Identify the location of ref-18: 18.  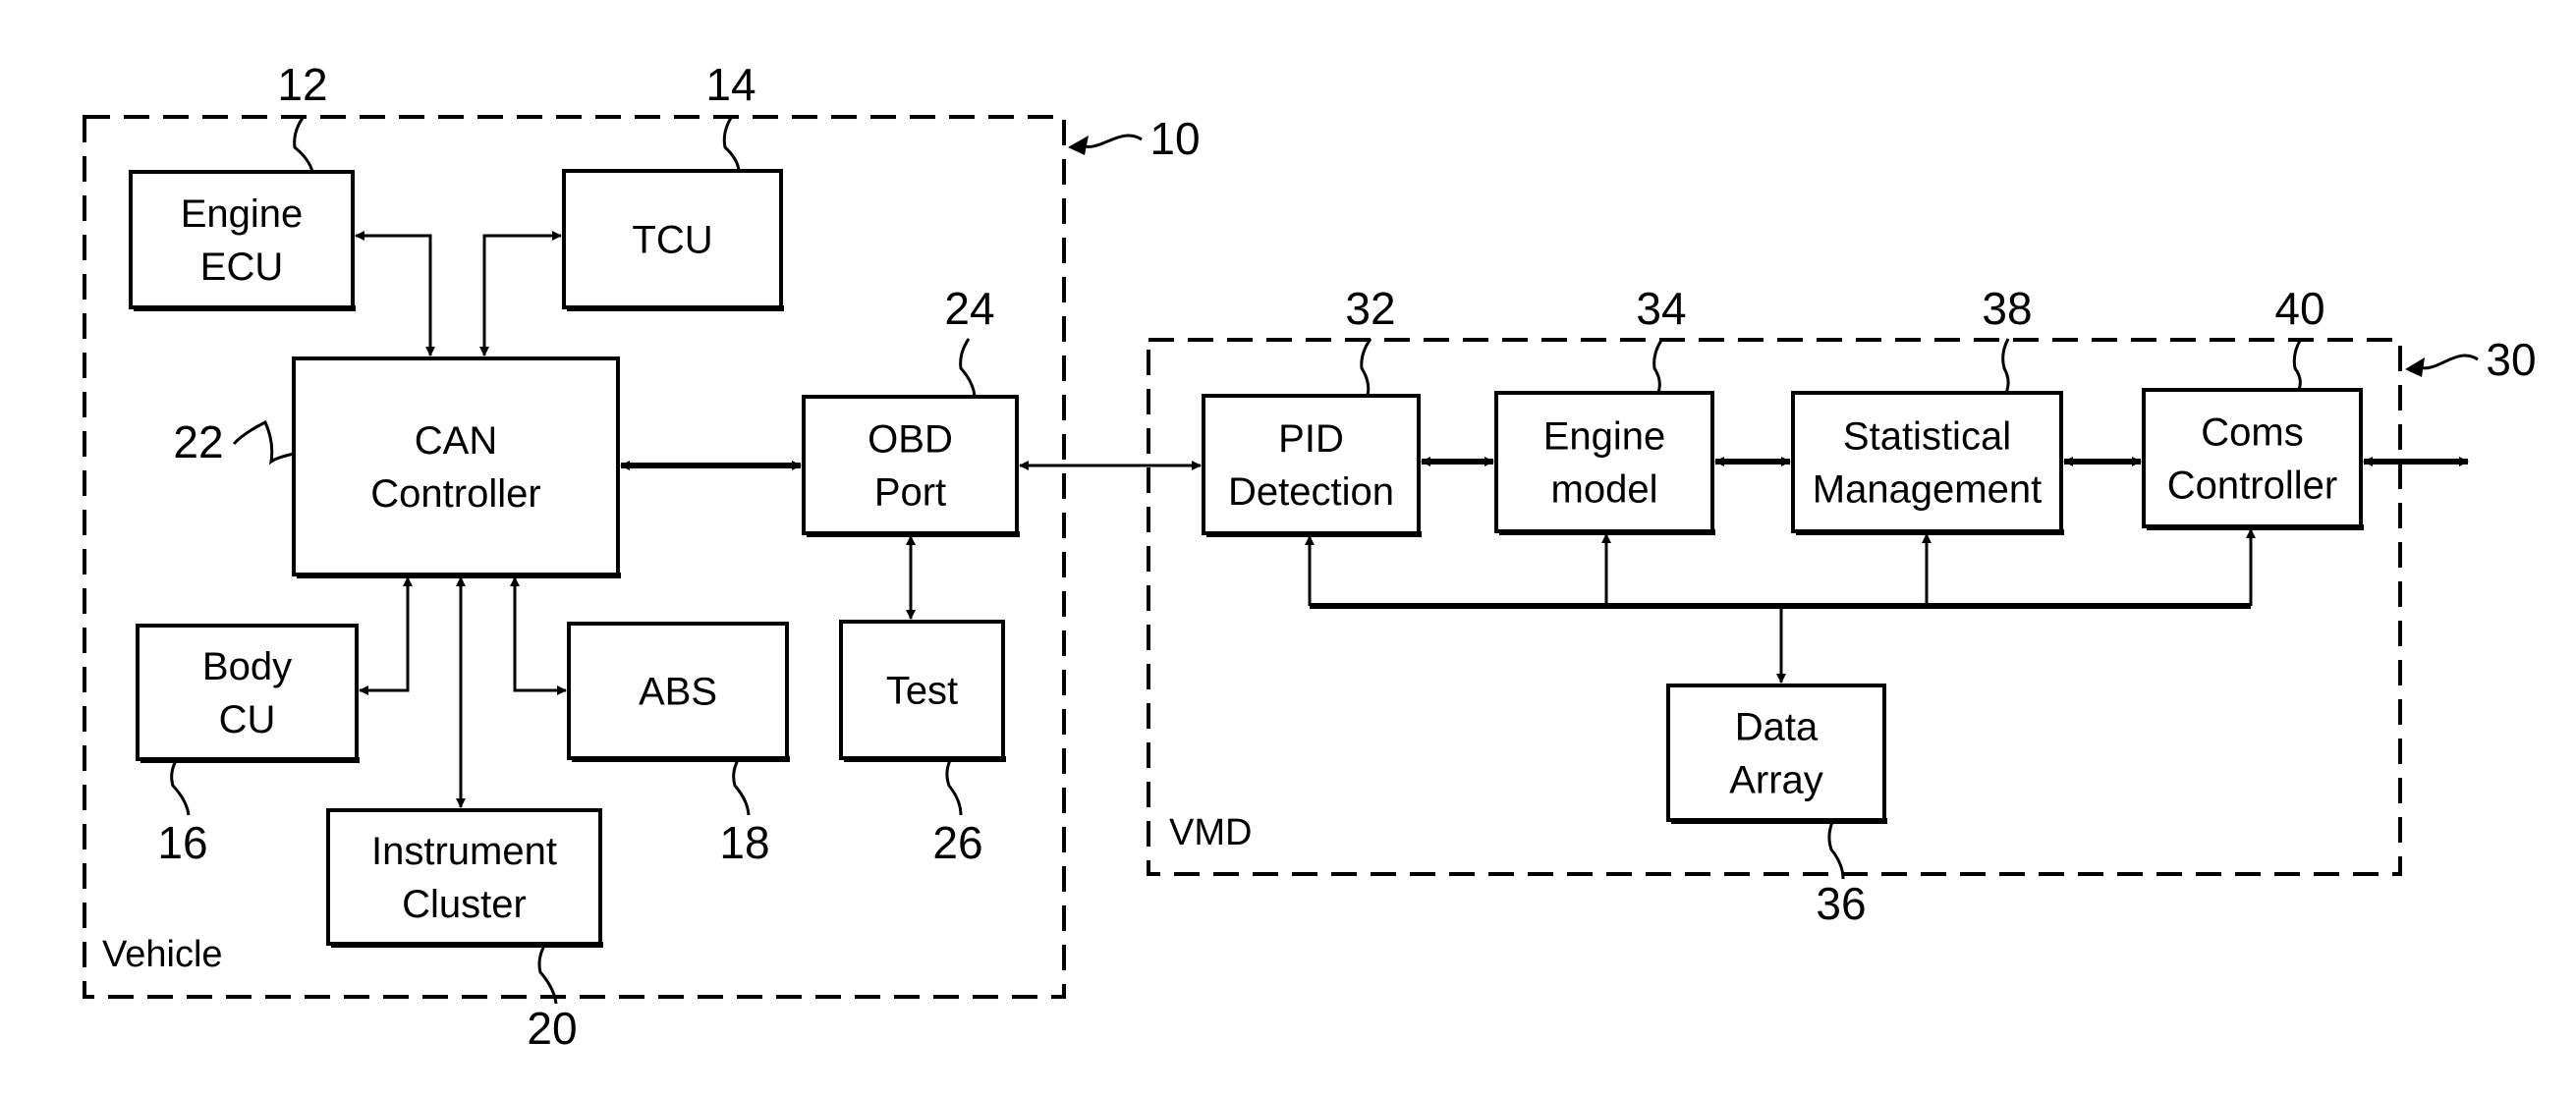
(744, 842).